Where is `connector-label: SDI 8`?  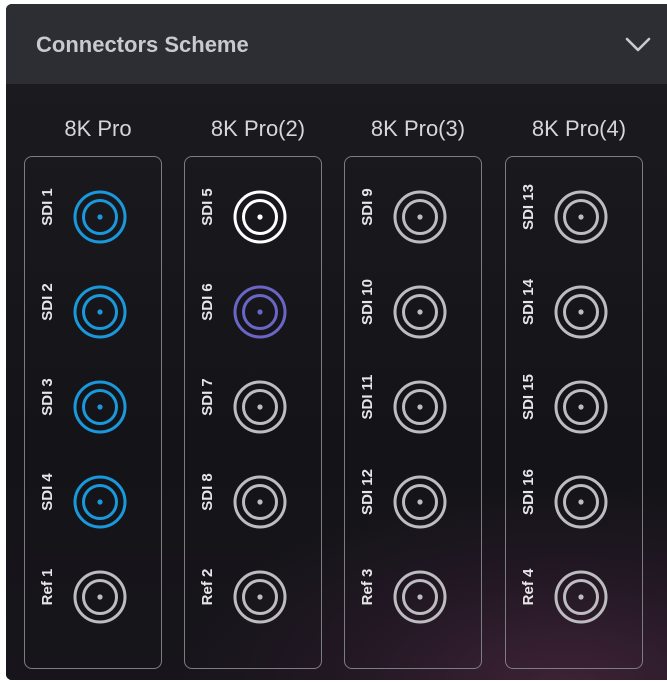
connector-label: SDI 8 is located at coordinates (207, 492).